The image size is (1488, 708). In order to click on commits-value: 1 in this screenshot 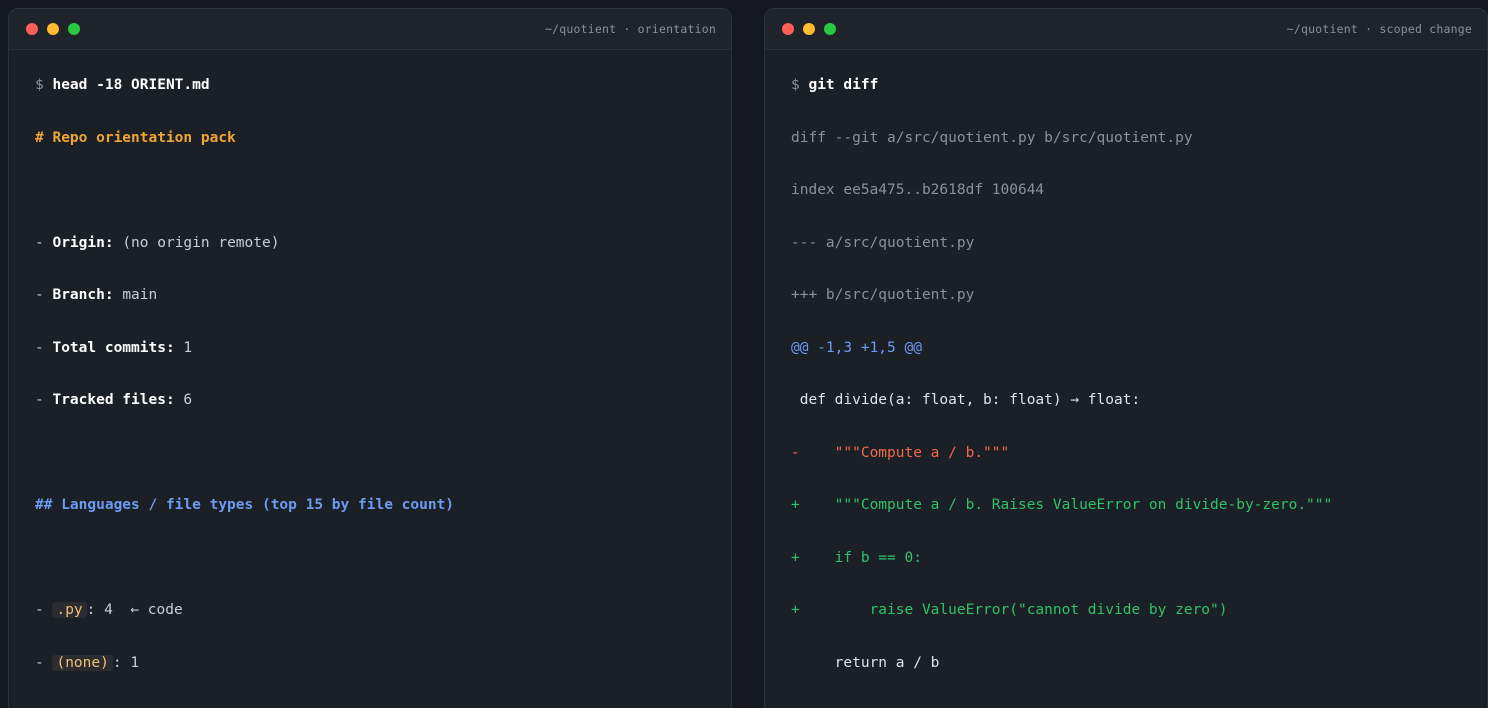, I will do `click(188, 347)`.